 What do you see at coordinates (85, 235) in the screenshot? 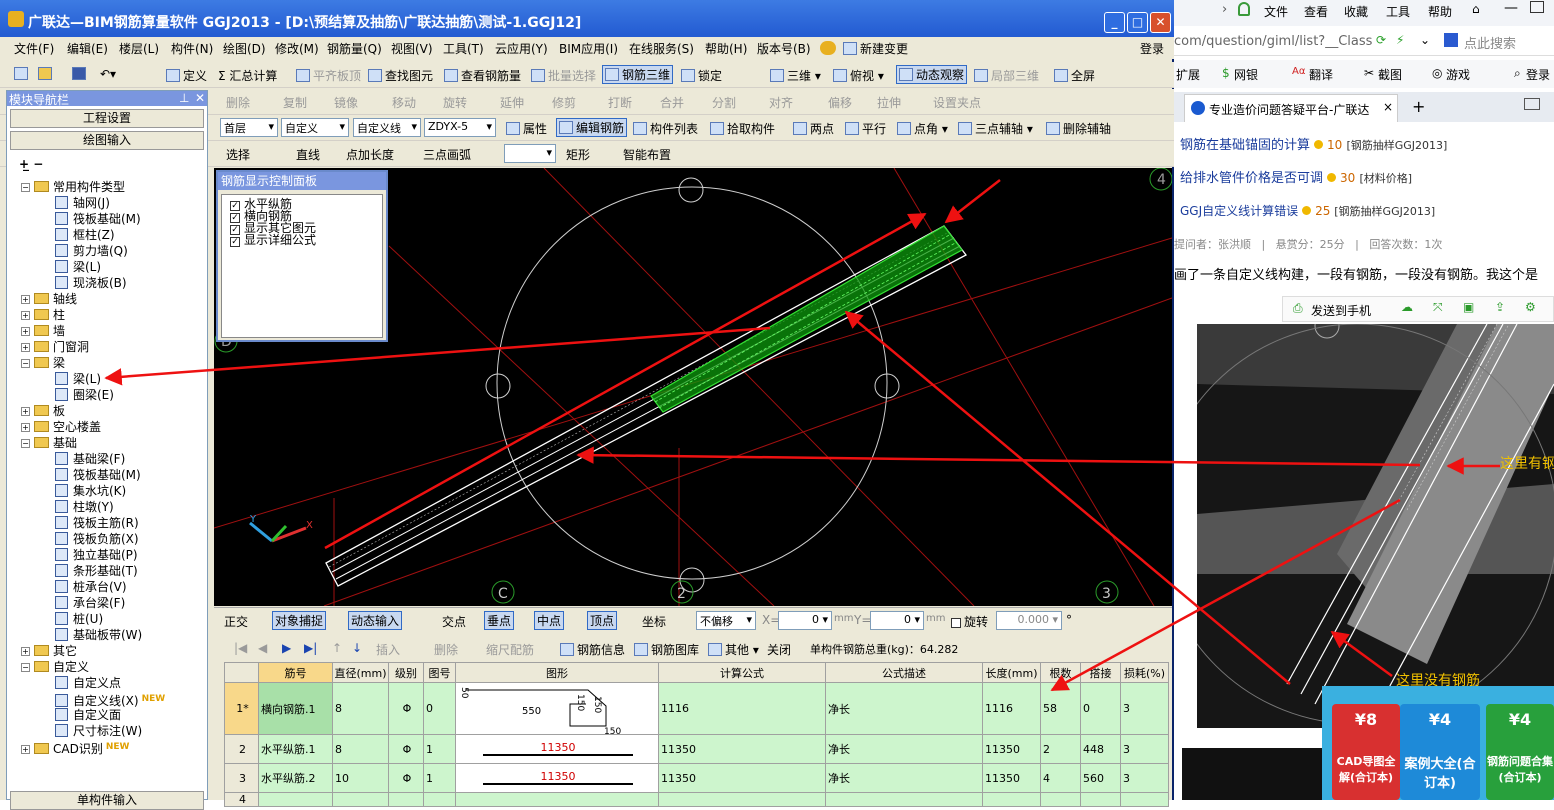
I see `tree-item: 框柱(Z)` at bounding box center [85, 235].